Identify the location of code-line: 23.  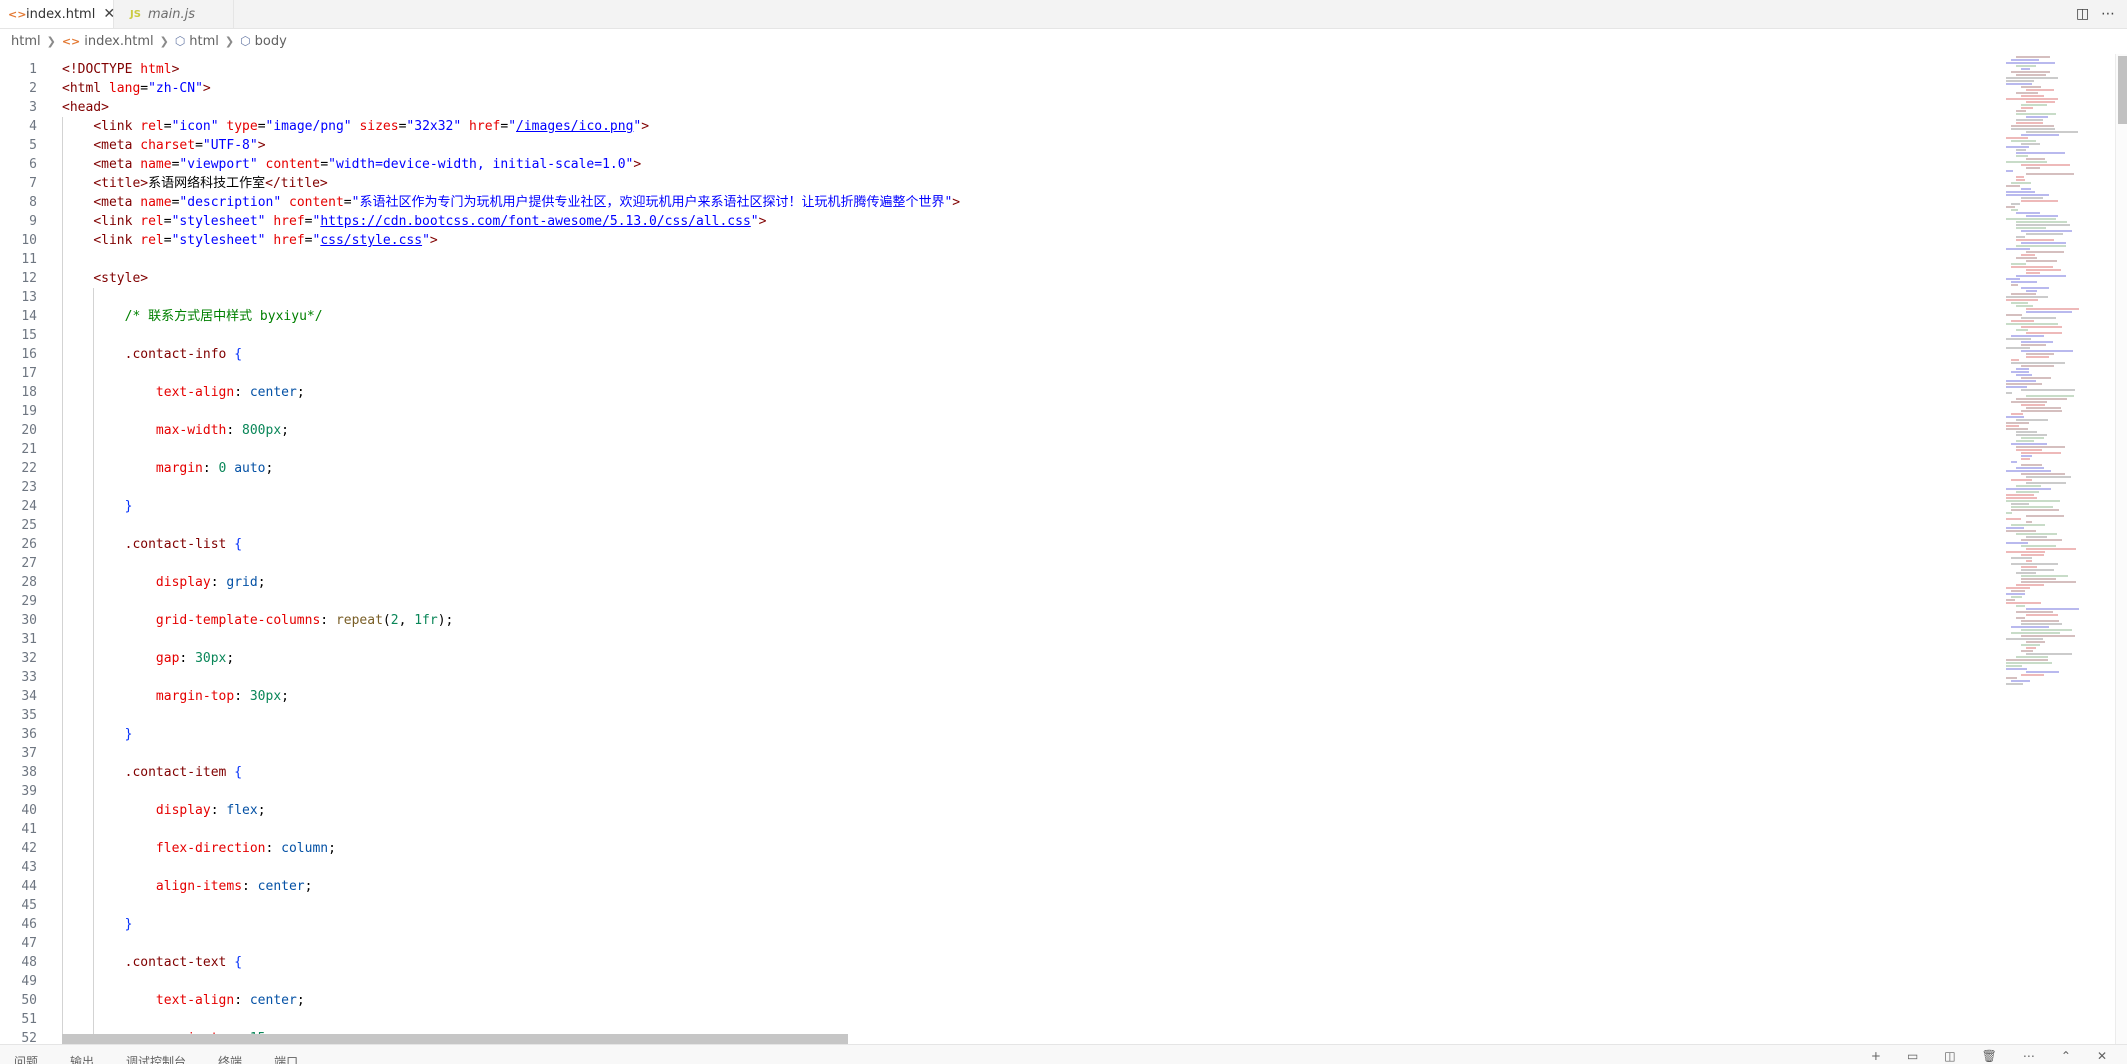
(1000, 487).